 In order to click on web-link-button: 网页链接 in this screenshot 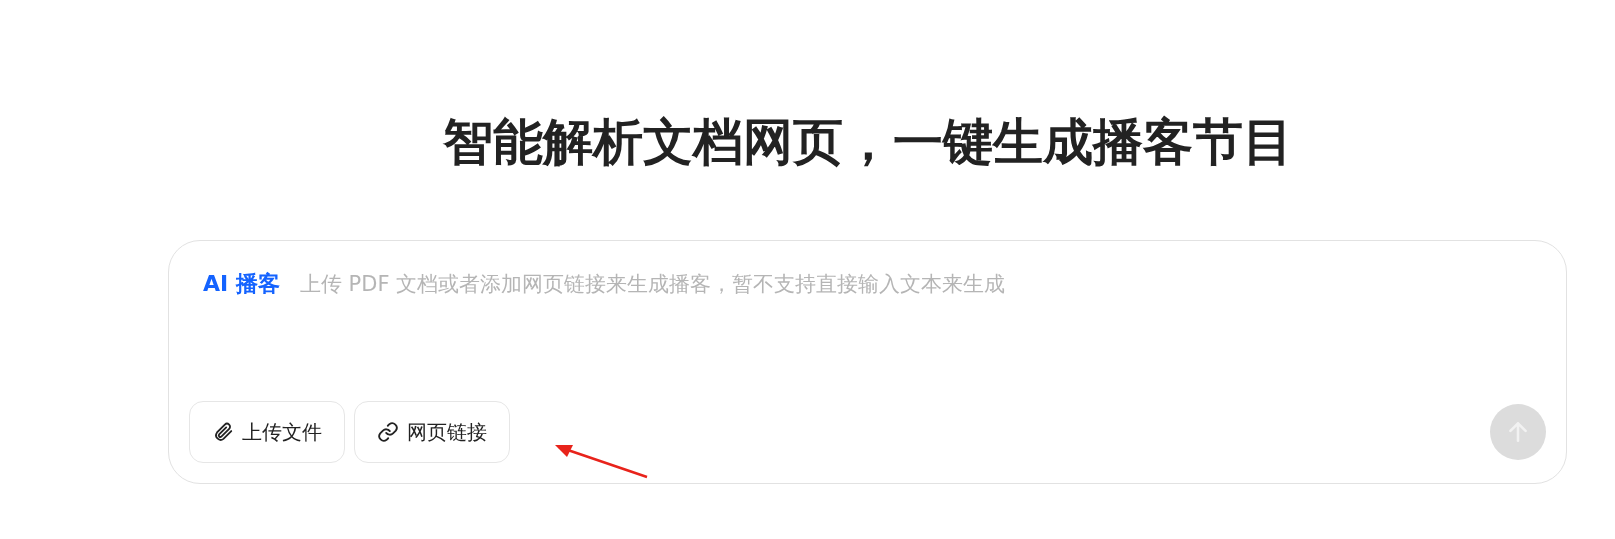, I will do `click(432, 432)`.